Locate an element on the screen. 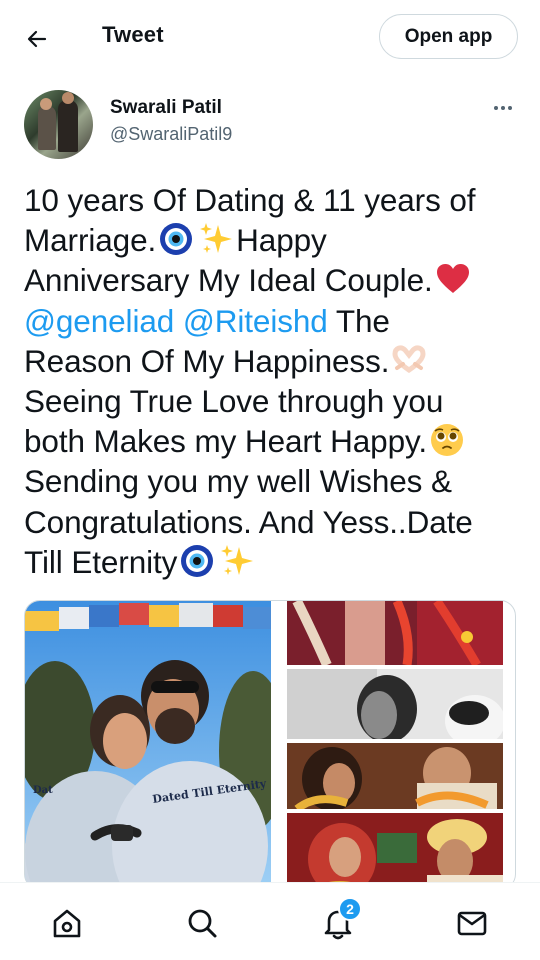 The width and height of the screenshot is (540, 960). tweet-line: Congratulations. And Yess..Date is located at coordinates (248, 521).